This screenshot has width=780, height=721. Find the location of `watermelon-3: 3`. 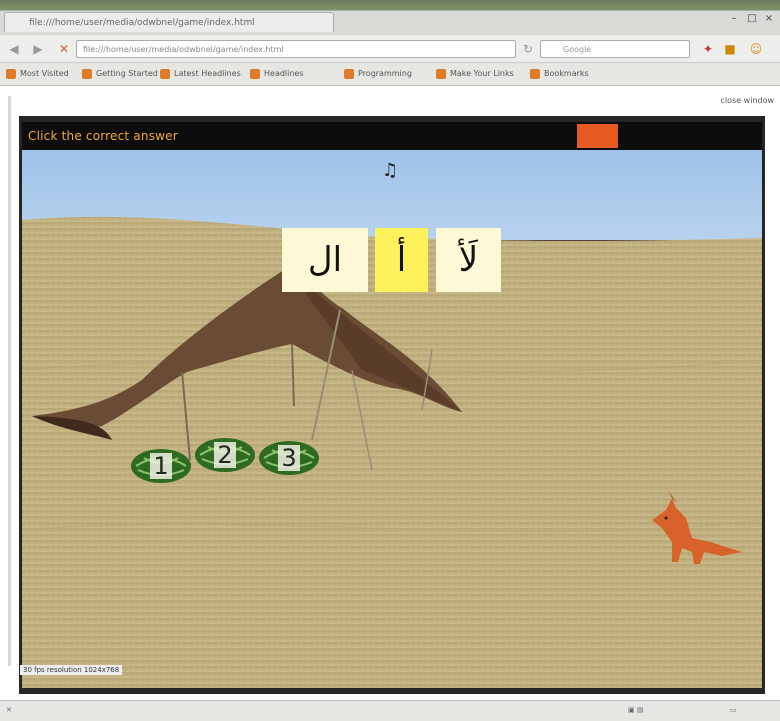

watermelon-3: 3 is located at coordinates (289, 458).